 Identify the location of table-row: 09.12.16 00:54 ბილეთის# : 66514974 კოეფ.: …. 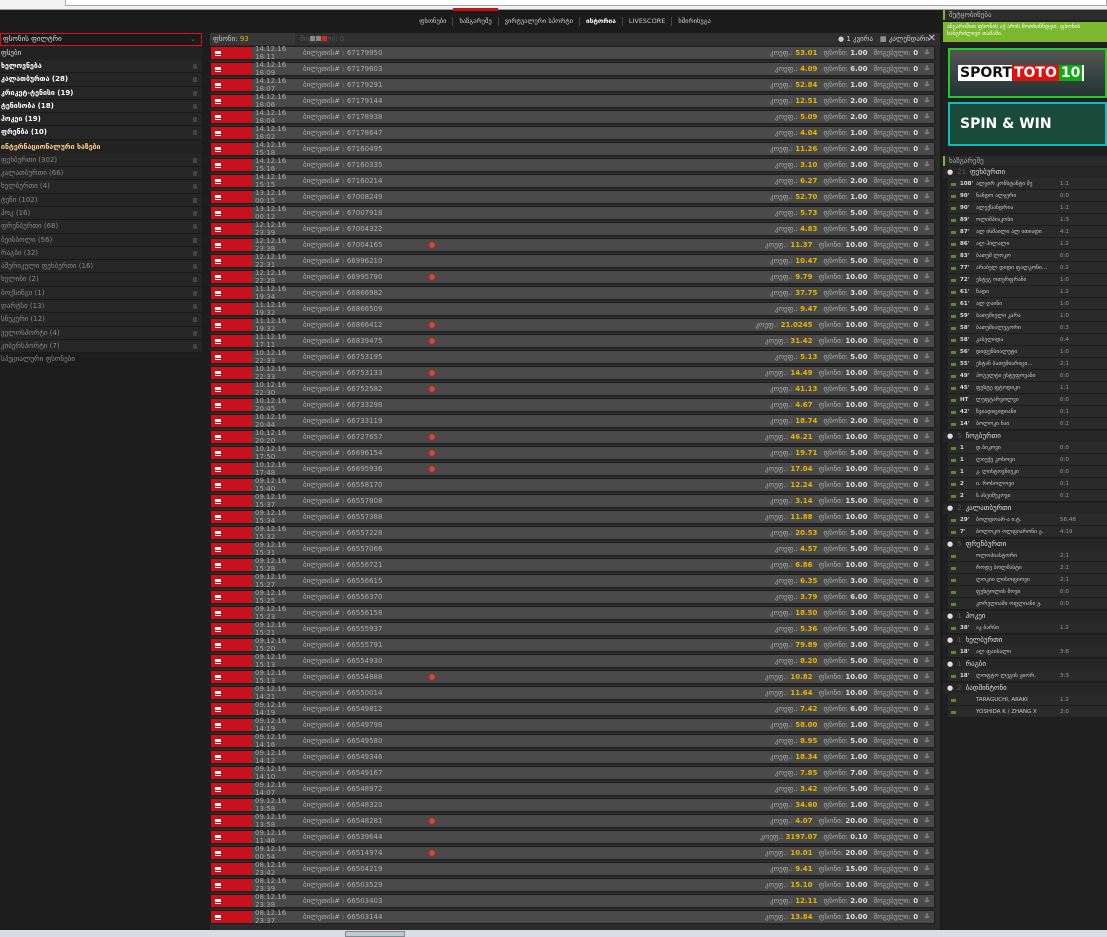
(572, 853).